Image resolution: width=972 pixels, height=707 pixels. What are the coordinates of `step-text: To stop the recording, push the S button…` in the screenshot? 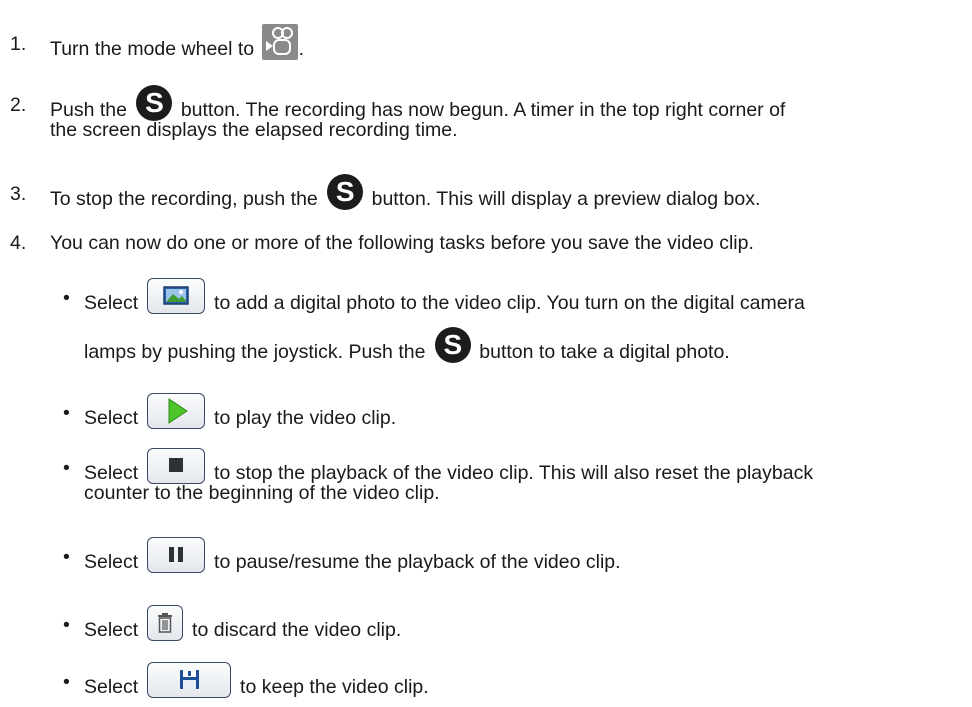 It's located at (405, 196).